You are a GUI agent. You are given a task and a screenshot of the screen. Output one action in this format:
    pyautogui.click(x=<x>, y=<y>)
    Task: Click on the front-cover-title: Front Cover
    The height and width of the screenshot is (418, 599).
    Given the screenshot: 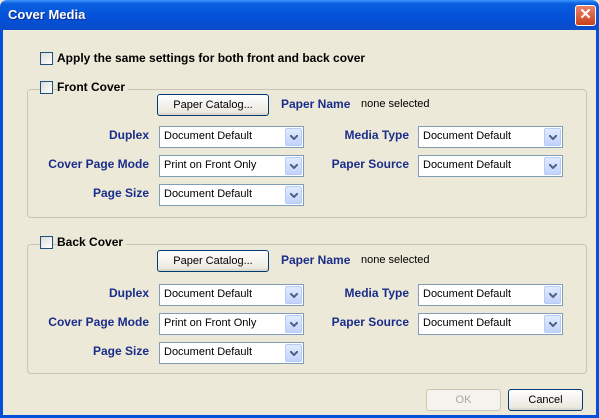 What is the action you would take?
    pyautogui.click(x=93, y=87)
    